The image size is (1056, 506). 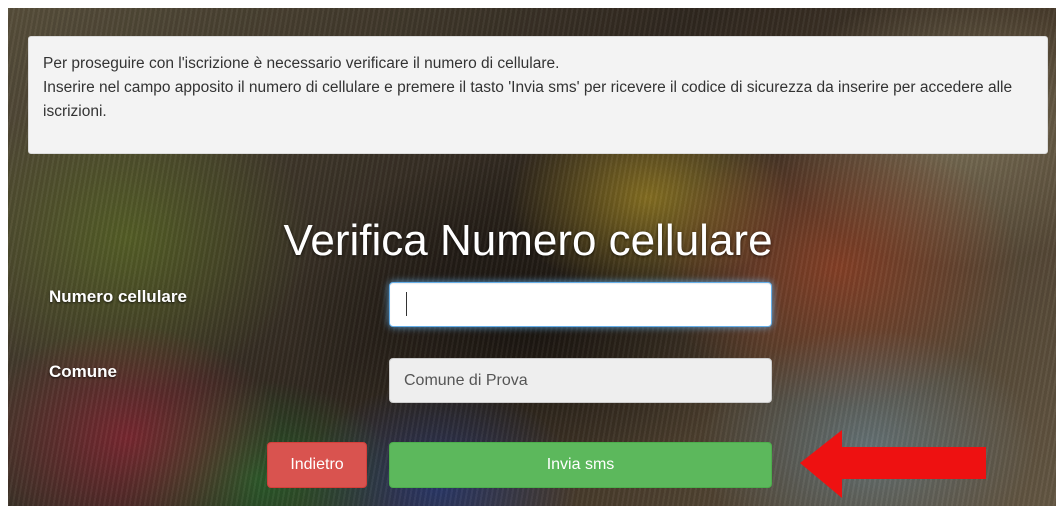 What do you see at coordinates (580, 304) in the screenshot?
I see `phone-input` at bounding box center [580, 304].